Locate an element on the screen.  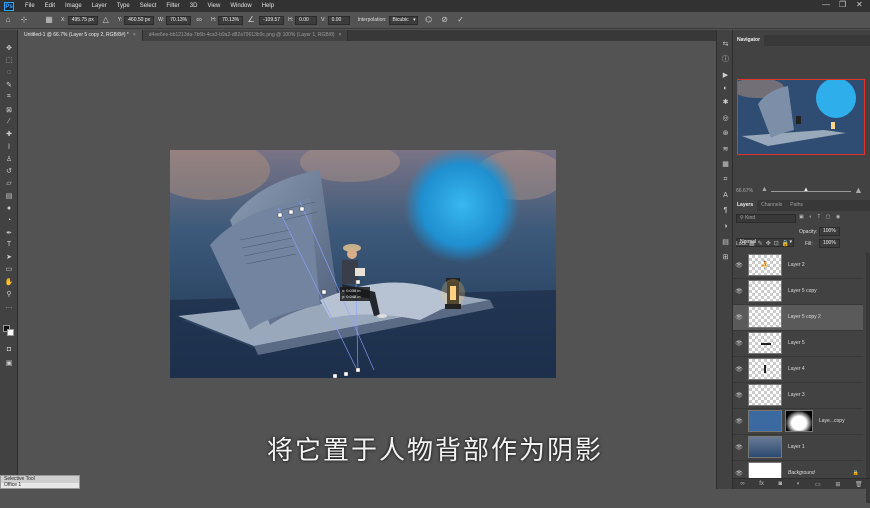
hand-tool-icon: ✋ is located at coordinates (9, 282).